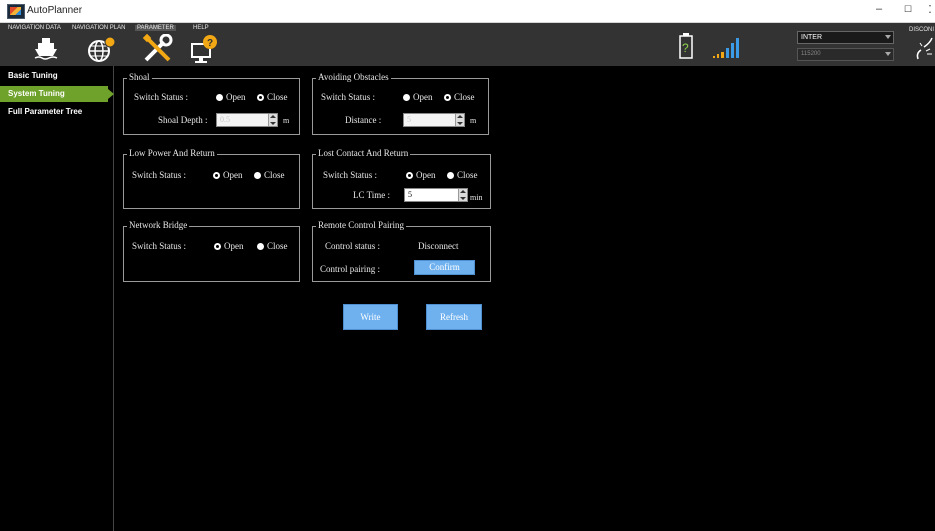 The image size is (935, 531). I want to click on lc-time-label: LC Time :, so click(372, 195).